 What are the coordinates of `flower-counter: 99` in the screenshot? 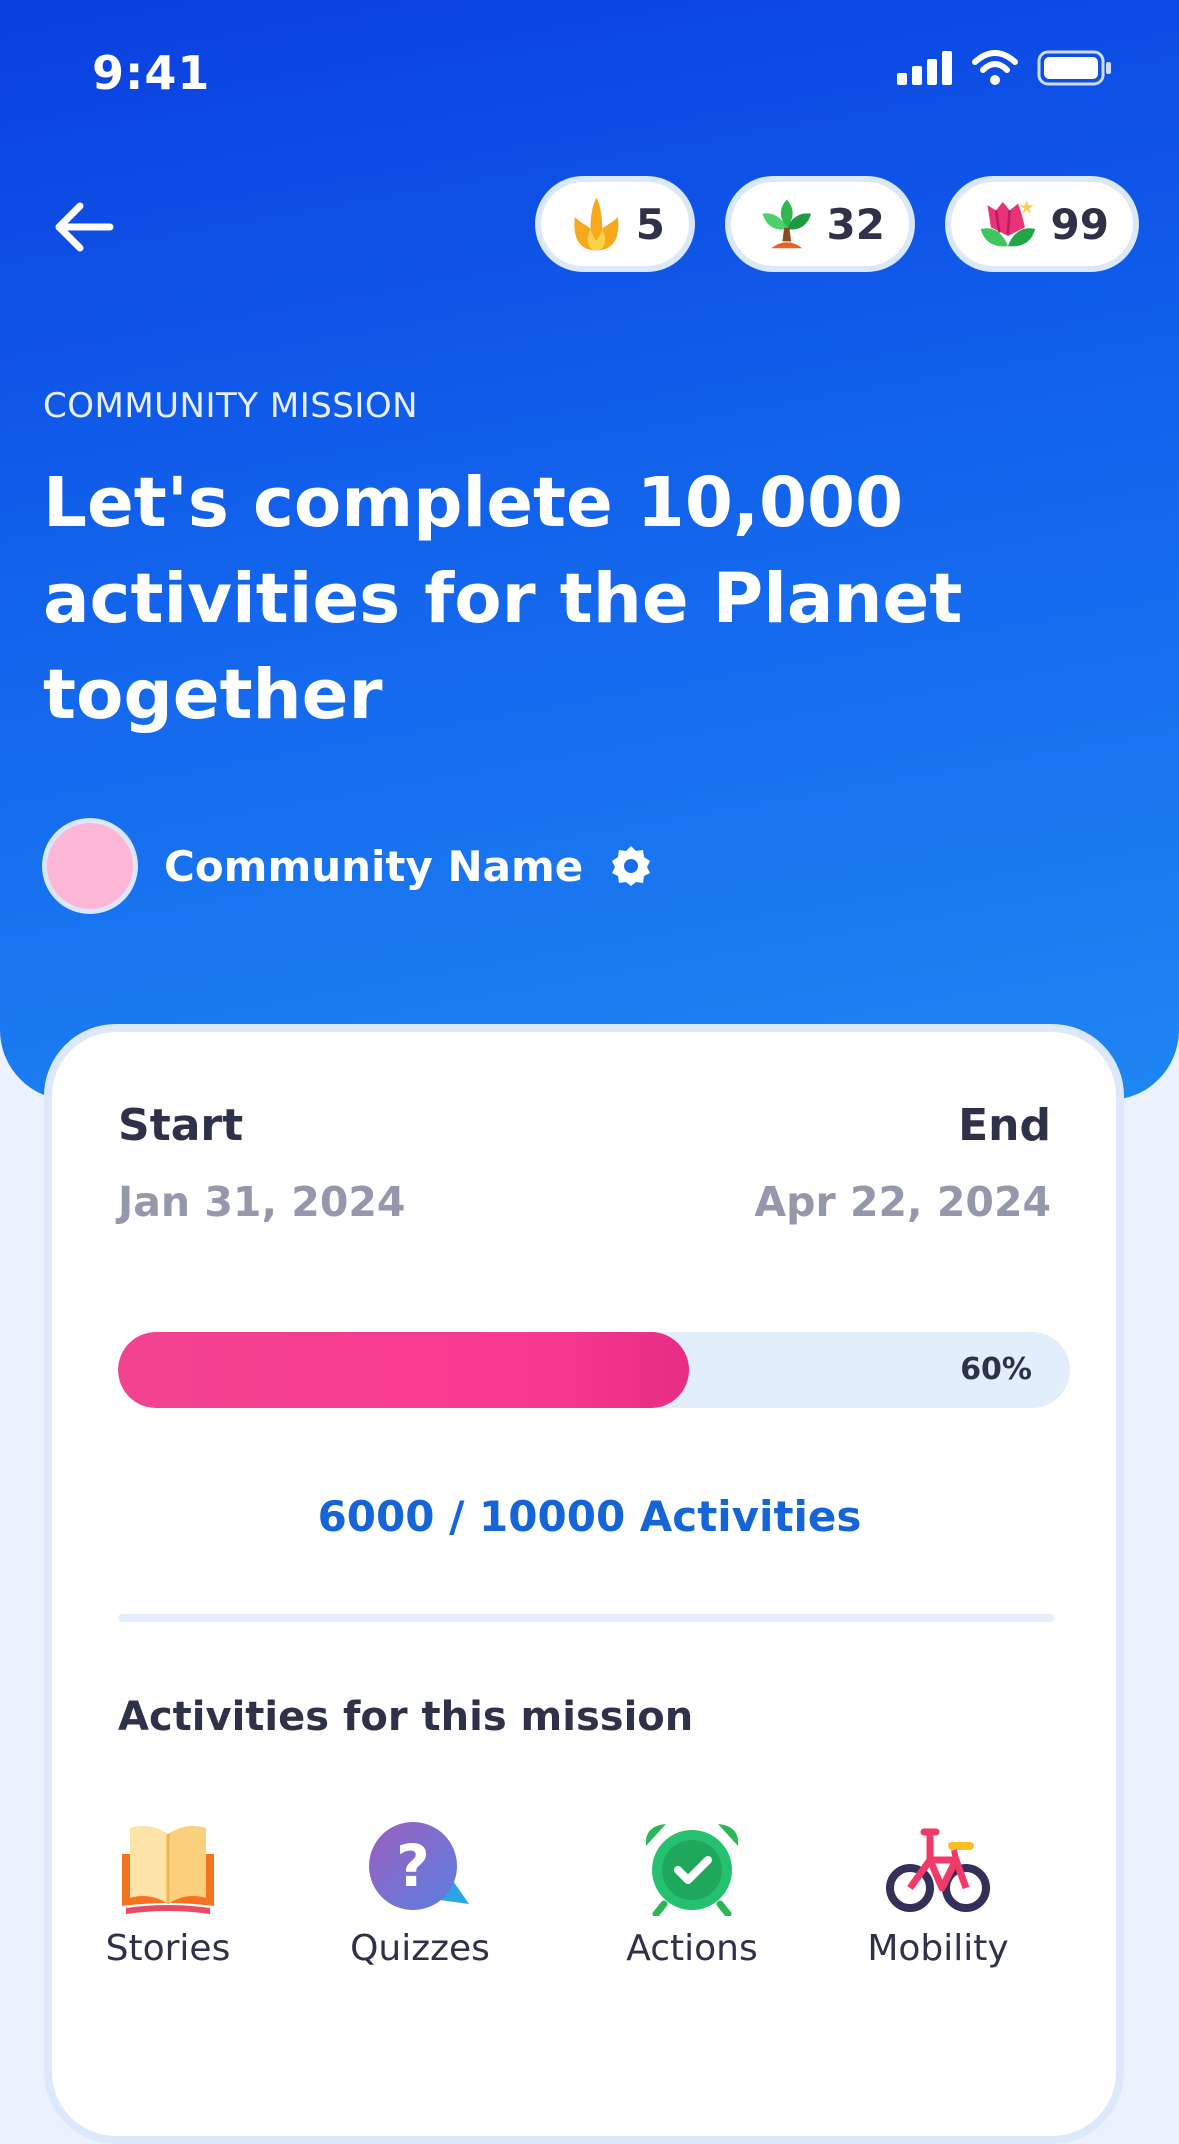 It's located at (1042, 224).